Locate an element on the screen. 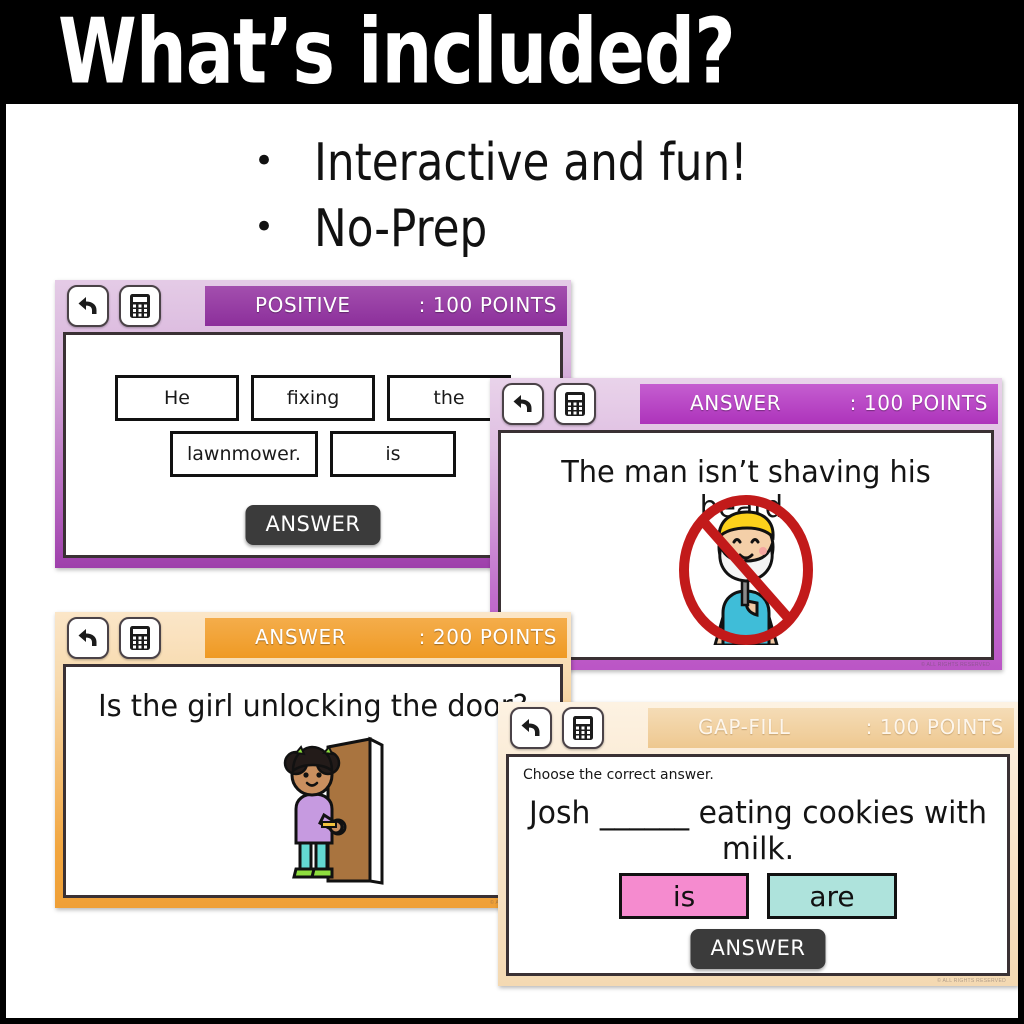 This screenshot has width=1024, height=1024. bullet-label: No-Prep is located at coordinates (401, 227).